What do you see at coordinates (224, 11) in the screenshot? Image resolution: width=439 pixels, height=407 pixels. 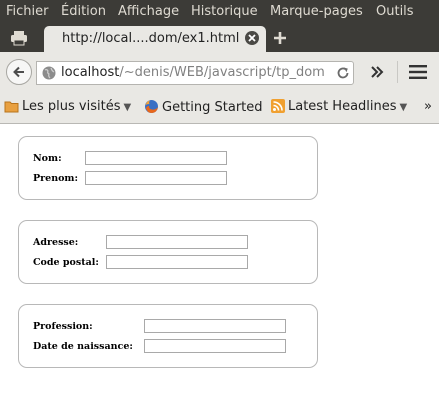 I see `menu-historique: Historique` at bounding box center [224, 11].